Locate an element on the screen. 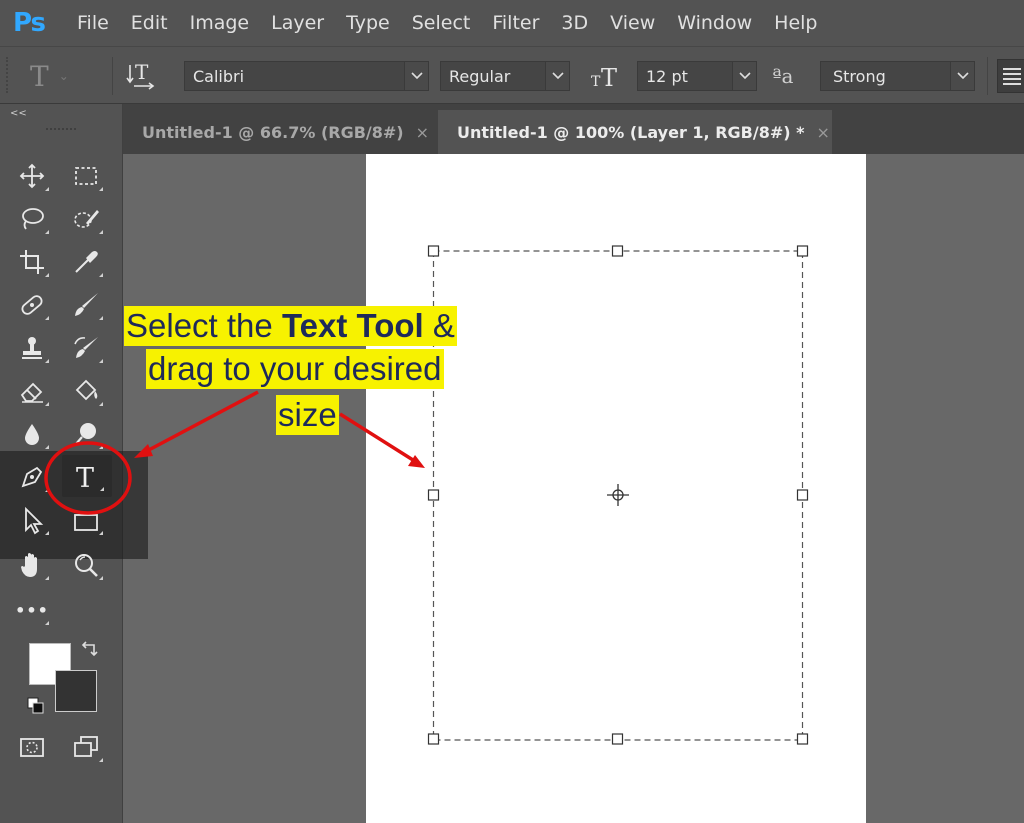  healing-icon is located at coordinates (32, 305).